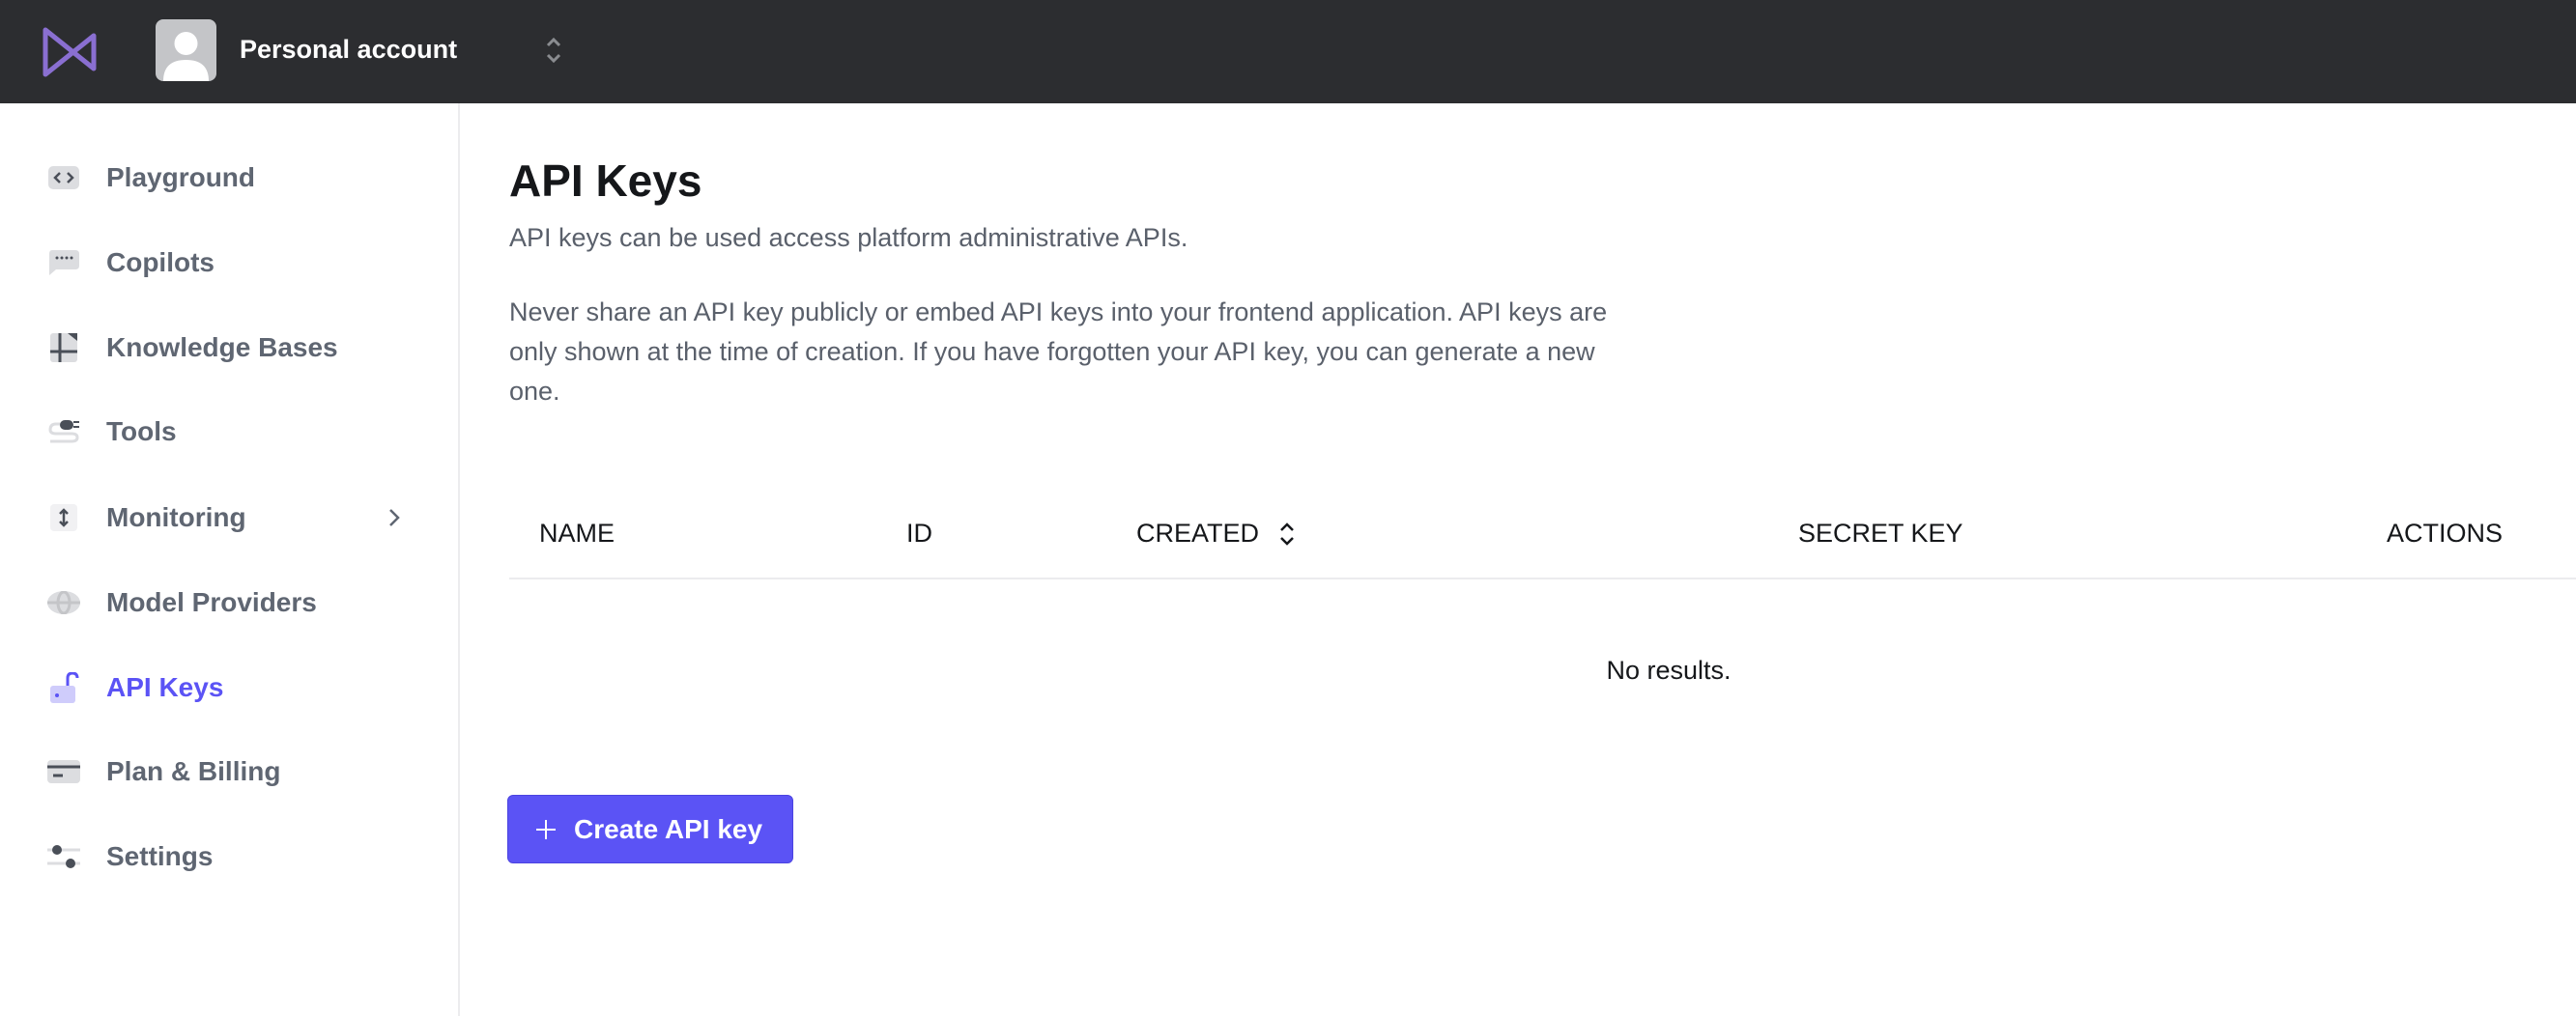 The image size is (2576, 1016). I want to click on avatar, so click(186, 50).